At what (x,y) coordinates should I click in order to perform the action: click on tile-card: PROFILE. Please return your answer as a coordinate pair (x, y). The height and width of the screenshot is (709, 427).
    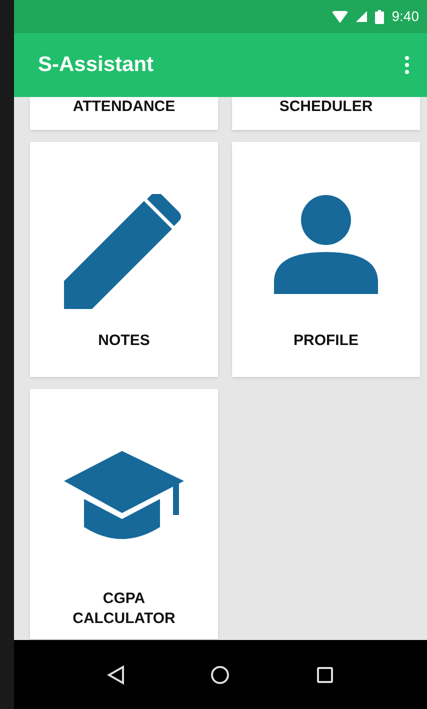
    Looking at the image, I should click on (326, 259).